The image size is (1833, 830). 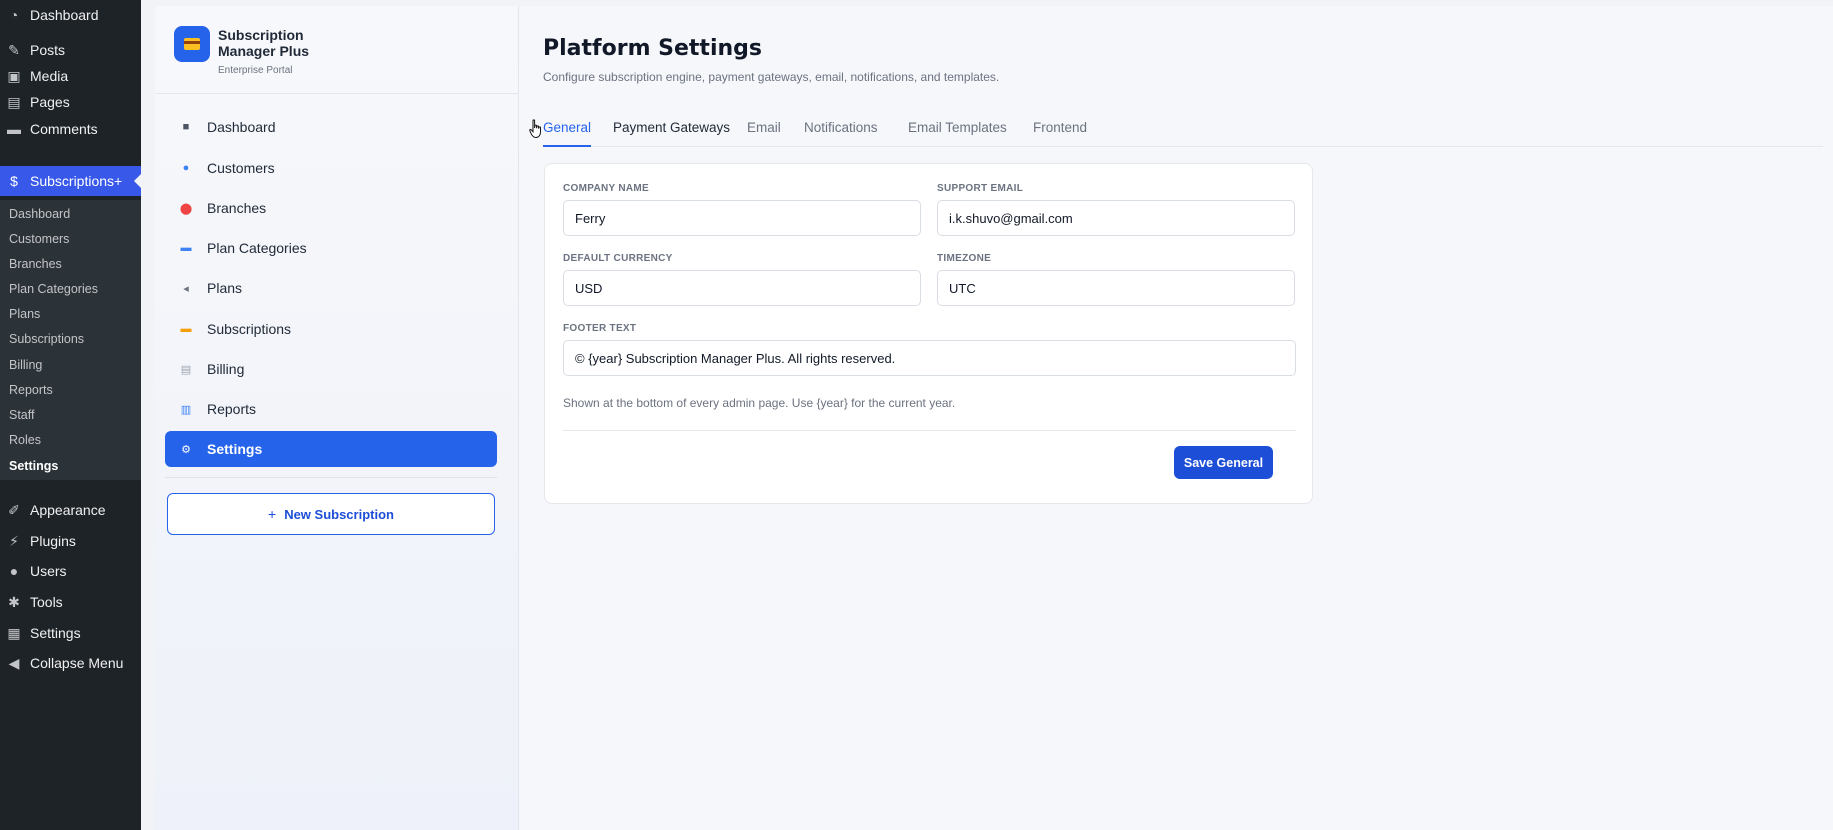 What do you see at coordinates (39, 239) in the screenshot?
I see `wp-submenu-item: Customers` at bounding box center [39, 239].